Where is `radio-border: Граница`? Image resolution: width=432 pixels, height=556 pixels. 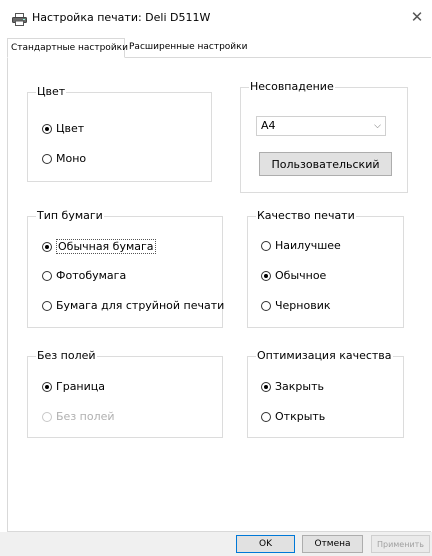 radio-border: Граница is located at coordinates (73, 386).